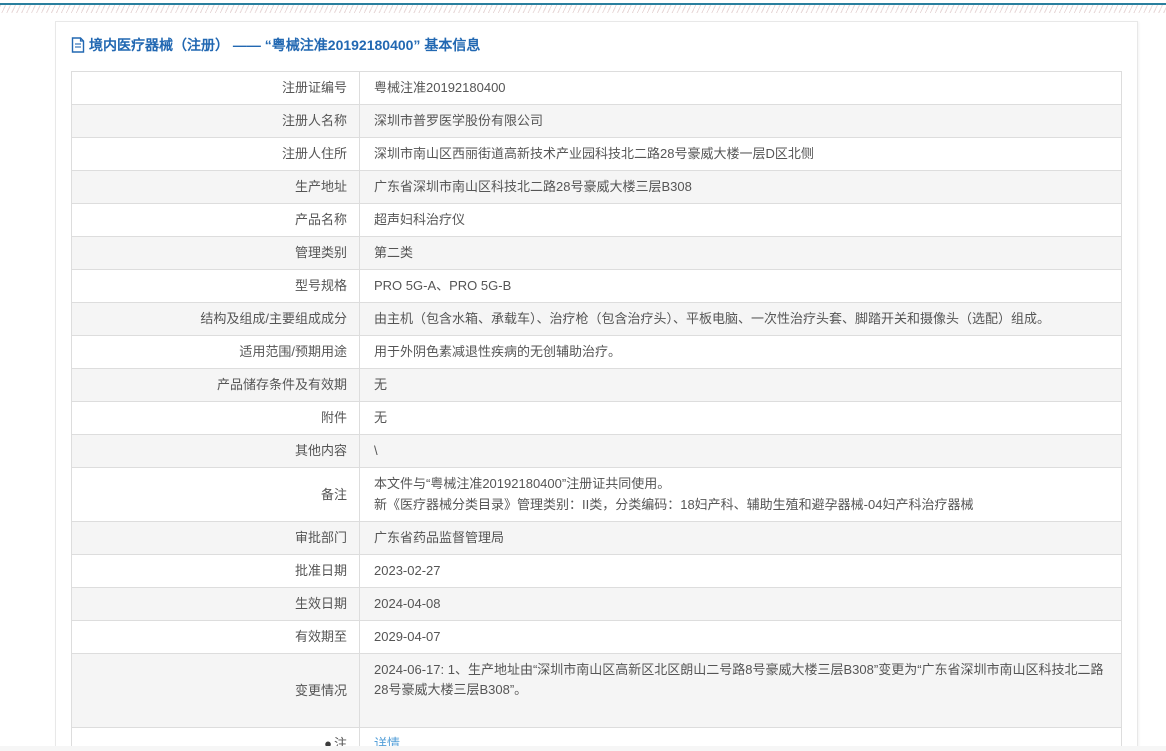 This screenshot has width=1166, height=751. I want to click on row-label: 批准日期, so click(215, 571).